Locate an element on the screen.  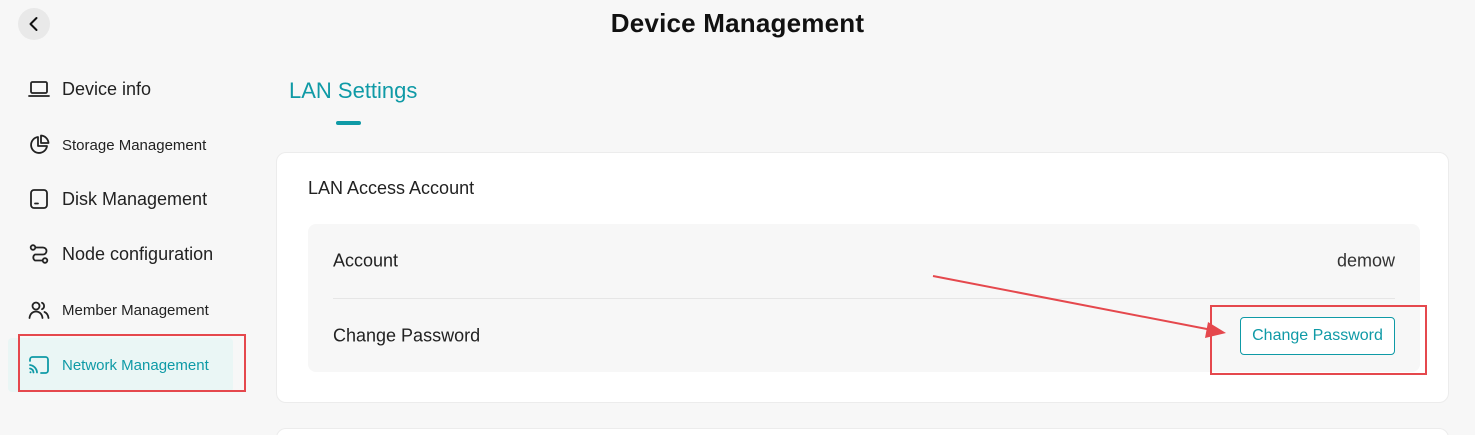
laptop-icon is located at coordinates (39, 89).